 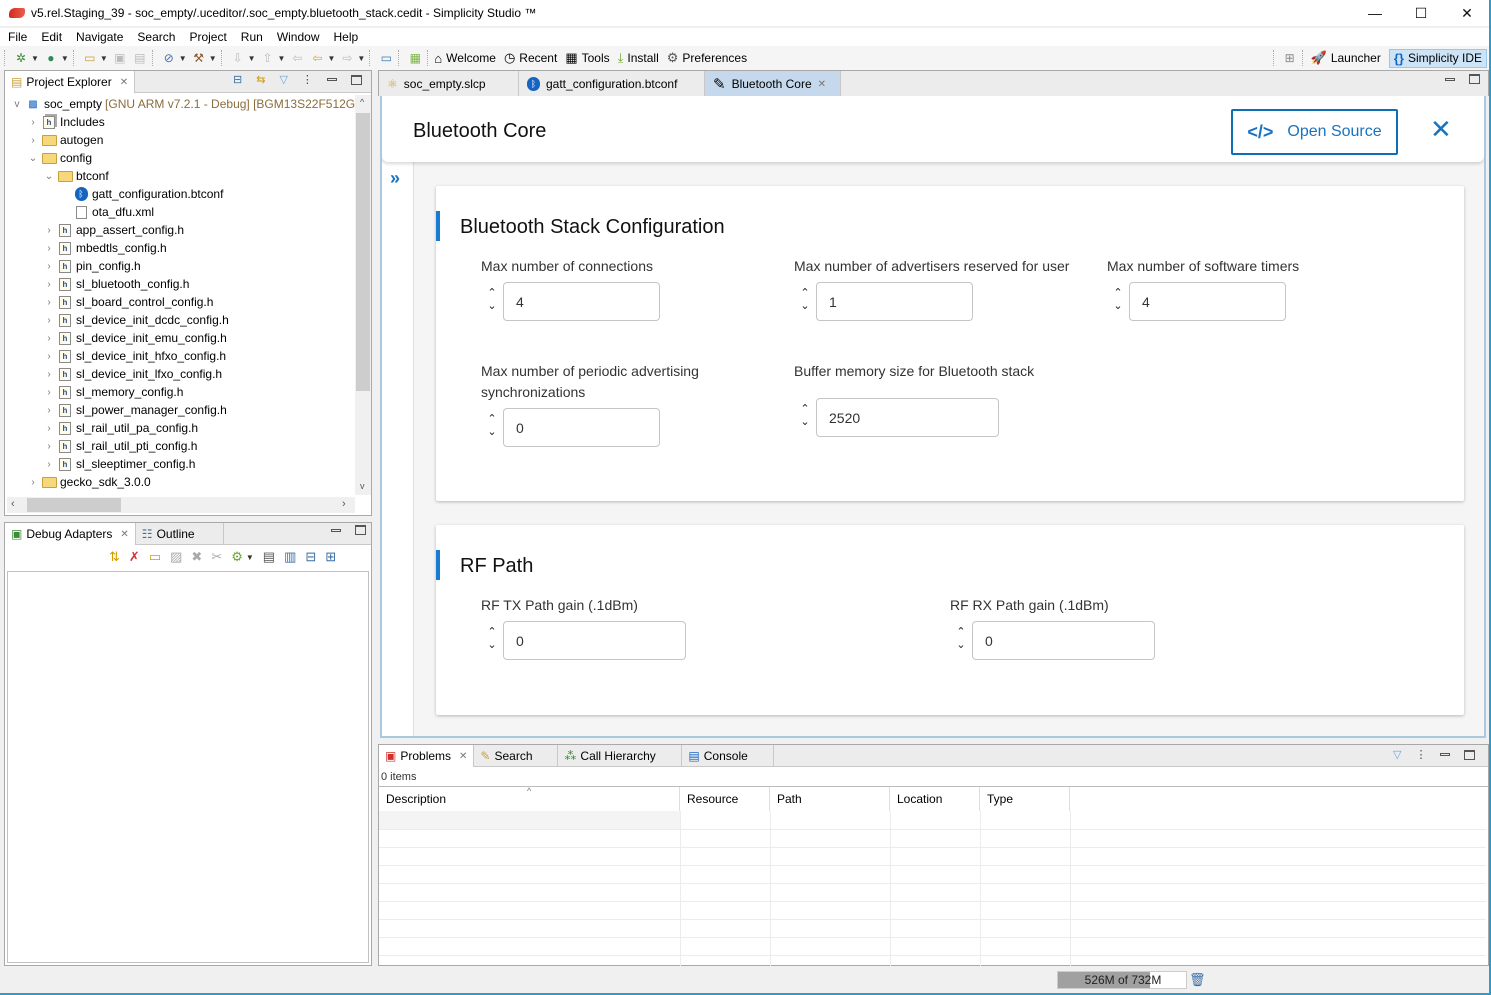 What do you see at coordinates (529, 798) in the screenshot?
I see `column-header-description: Description ^` at bounding box center [529, 798].